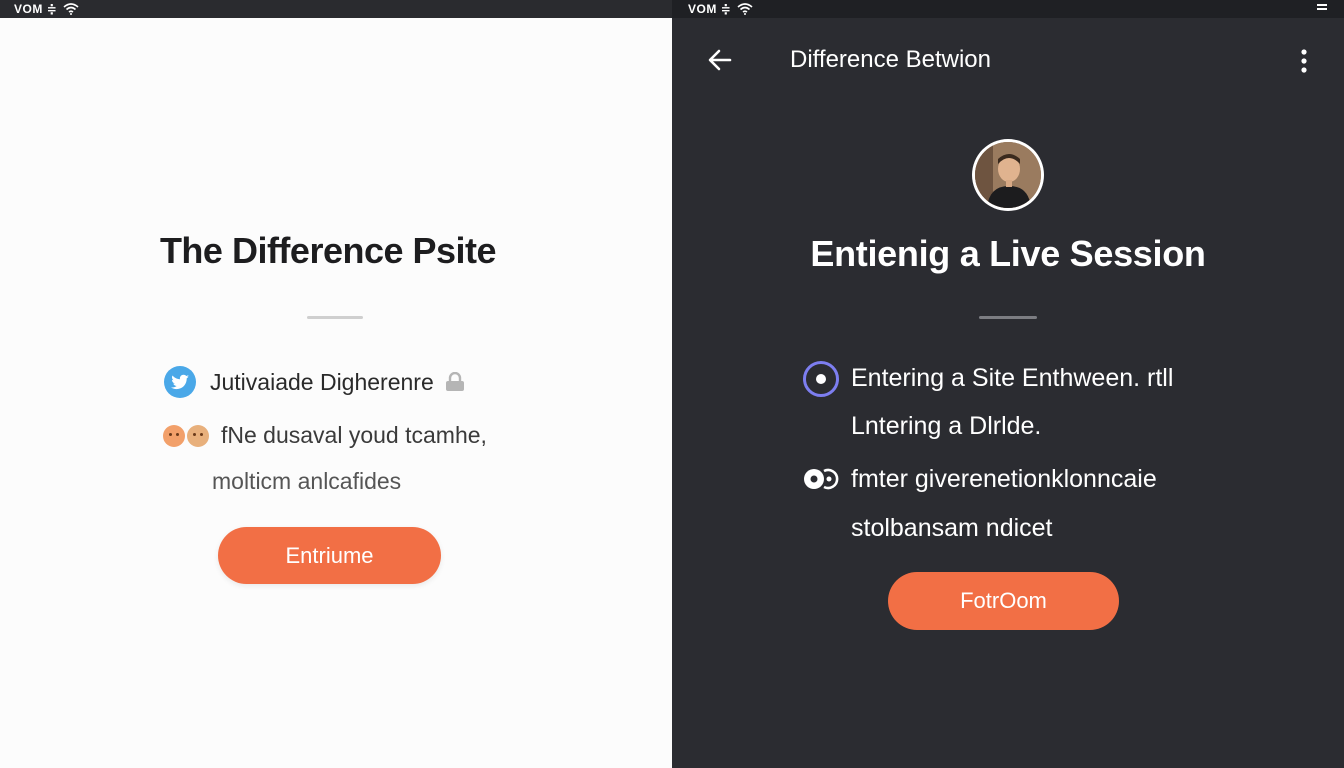  I want to click on list-item: fNe dusaval youd tcamhe,, so click(325, 435).